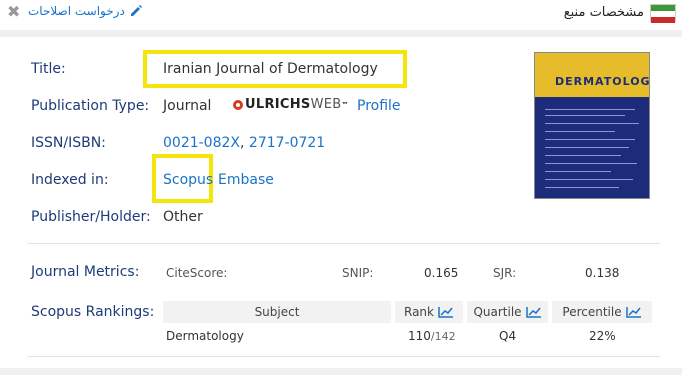 The width and height of the screenshot is (682, 375). What do you see at coordinates (341, 33) in the screenshot?
I see `header-divider` at bounding box center [341, 33].